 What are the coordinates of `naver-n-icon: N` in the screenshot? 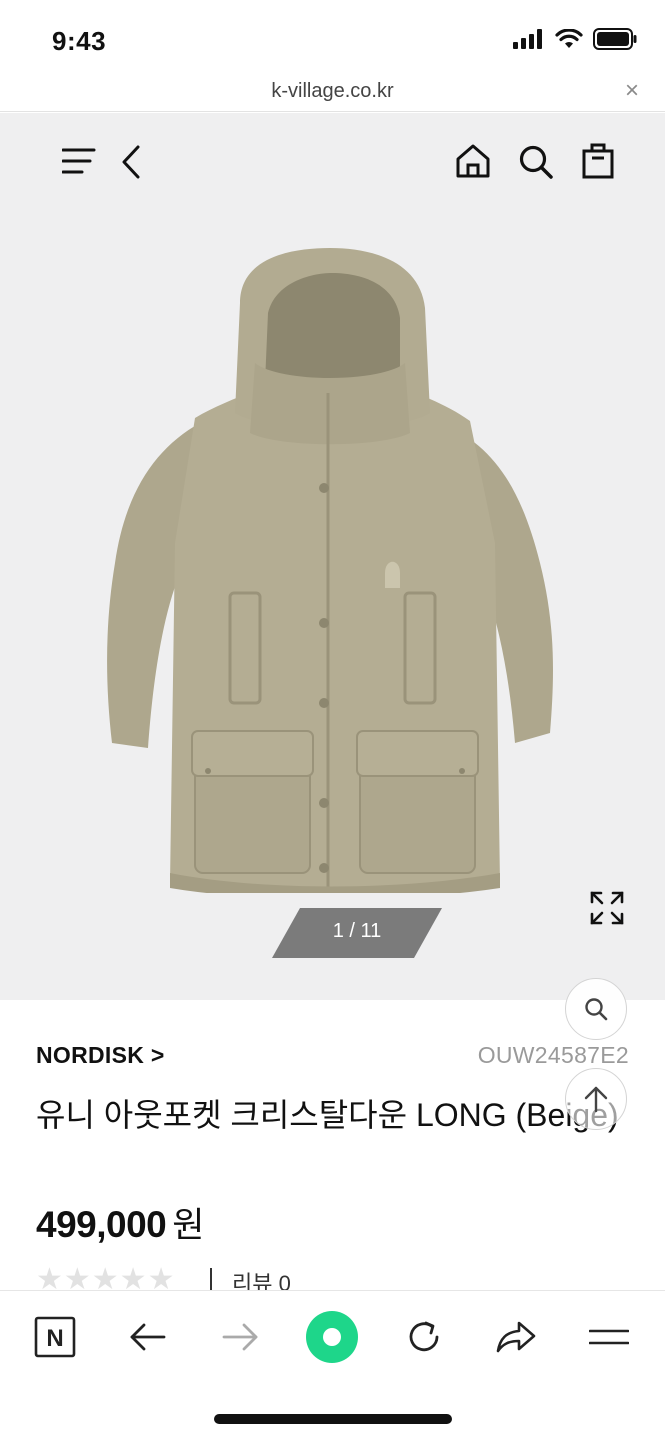 It's located at (55, 1337).